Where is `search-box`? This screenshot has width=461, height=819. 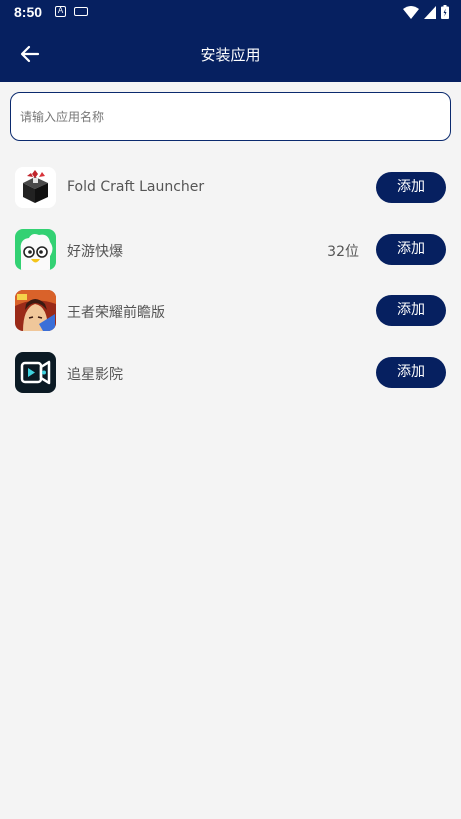
search-box is located at coordinates (230, 116).